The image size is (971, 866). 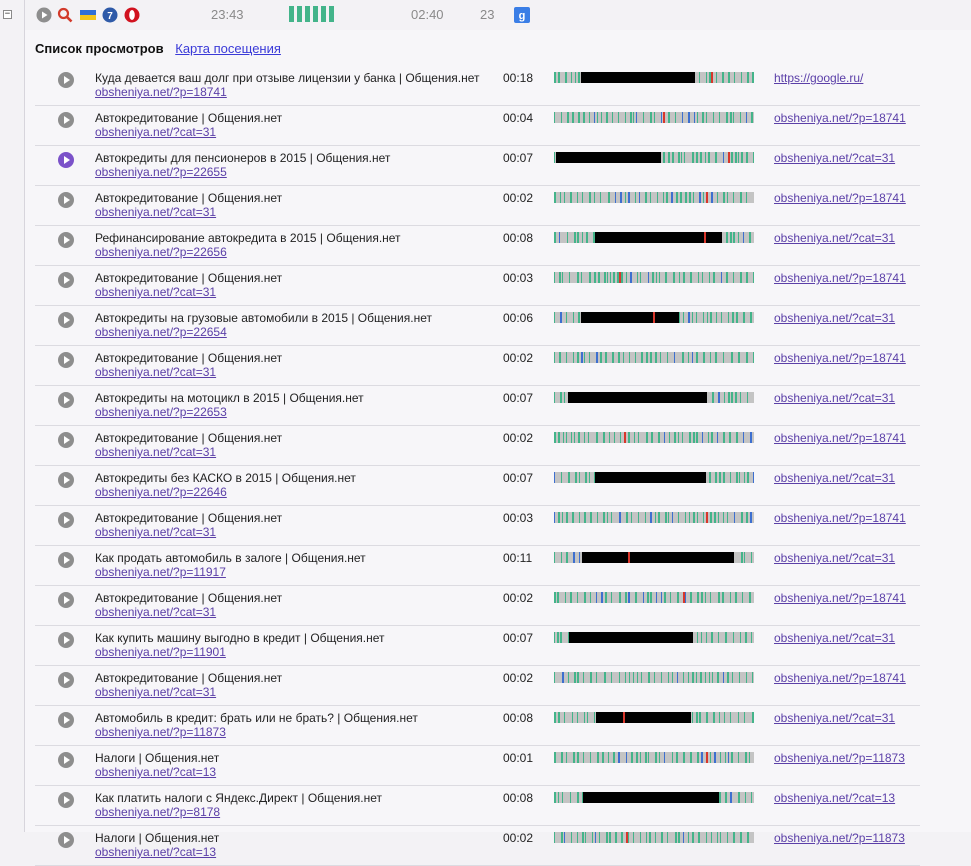 I want to click on page-url-link: obsheniya.net/?p=11917, so click(x=160, y=572).